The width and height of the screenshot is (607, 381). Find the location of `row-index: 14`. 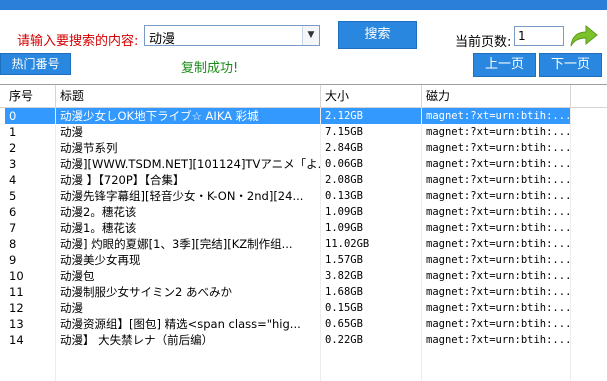

row-index: 14 is located at coordinates (16, 340).